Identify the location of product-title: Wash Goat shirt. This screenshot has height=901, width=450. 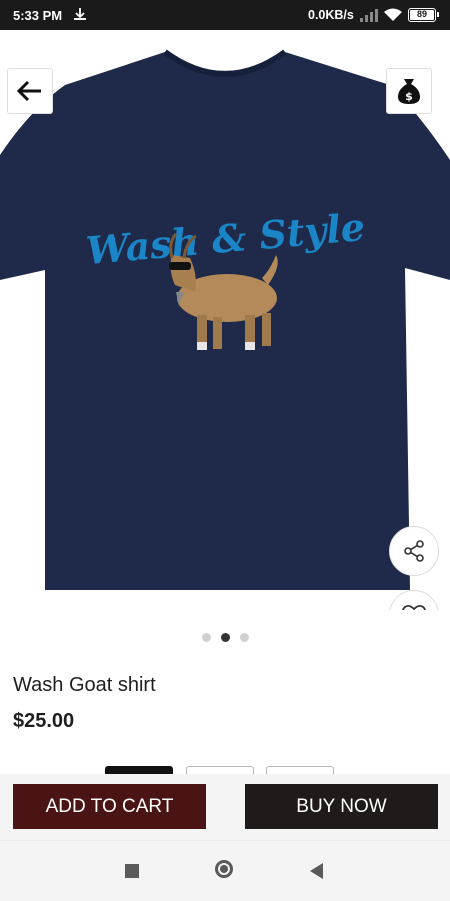
(84, 685).